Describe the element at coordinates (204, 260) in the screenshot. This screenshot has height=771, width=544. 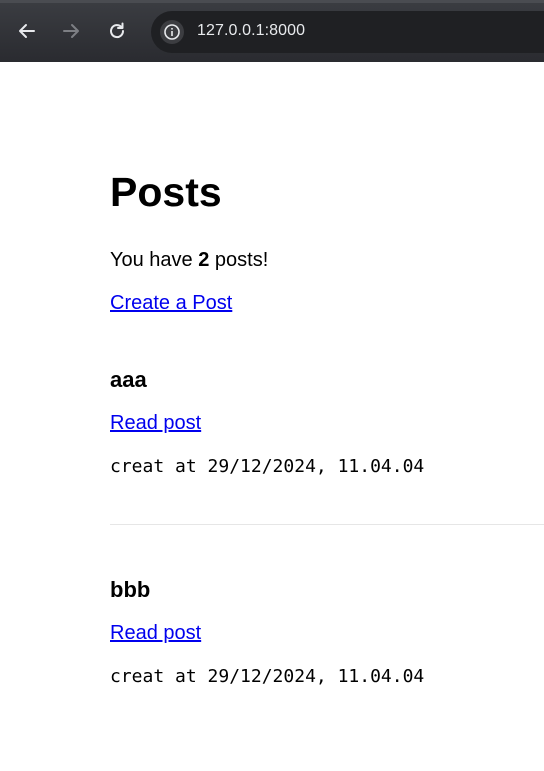
I see `post-count: 2` at that location.